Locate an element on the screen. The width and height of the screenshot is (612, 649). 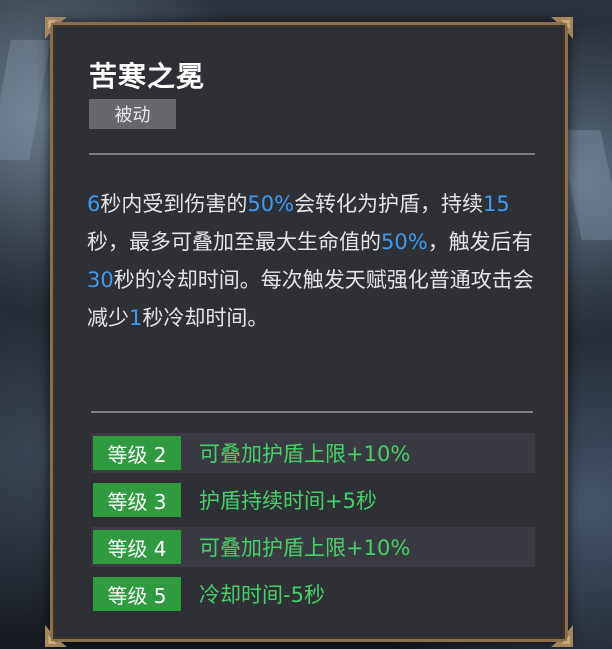
level-row: 等级 5 冷却时间-5秒 is located at coordinates (313, 594).